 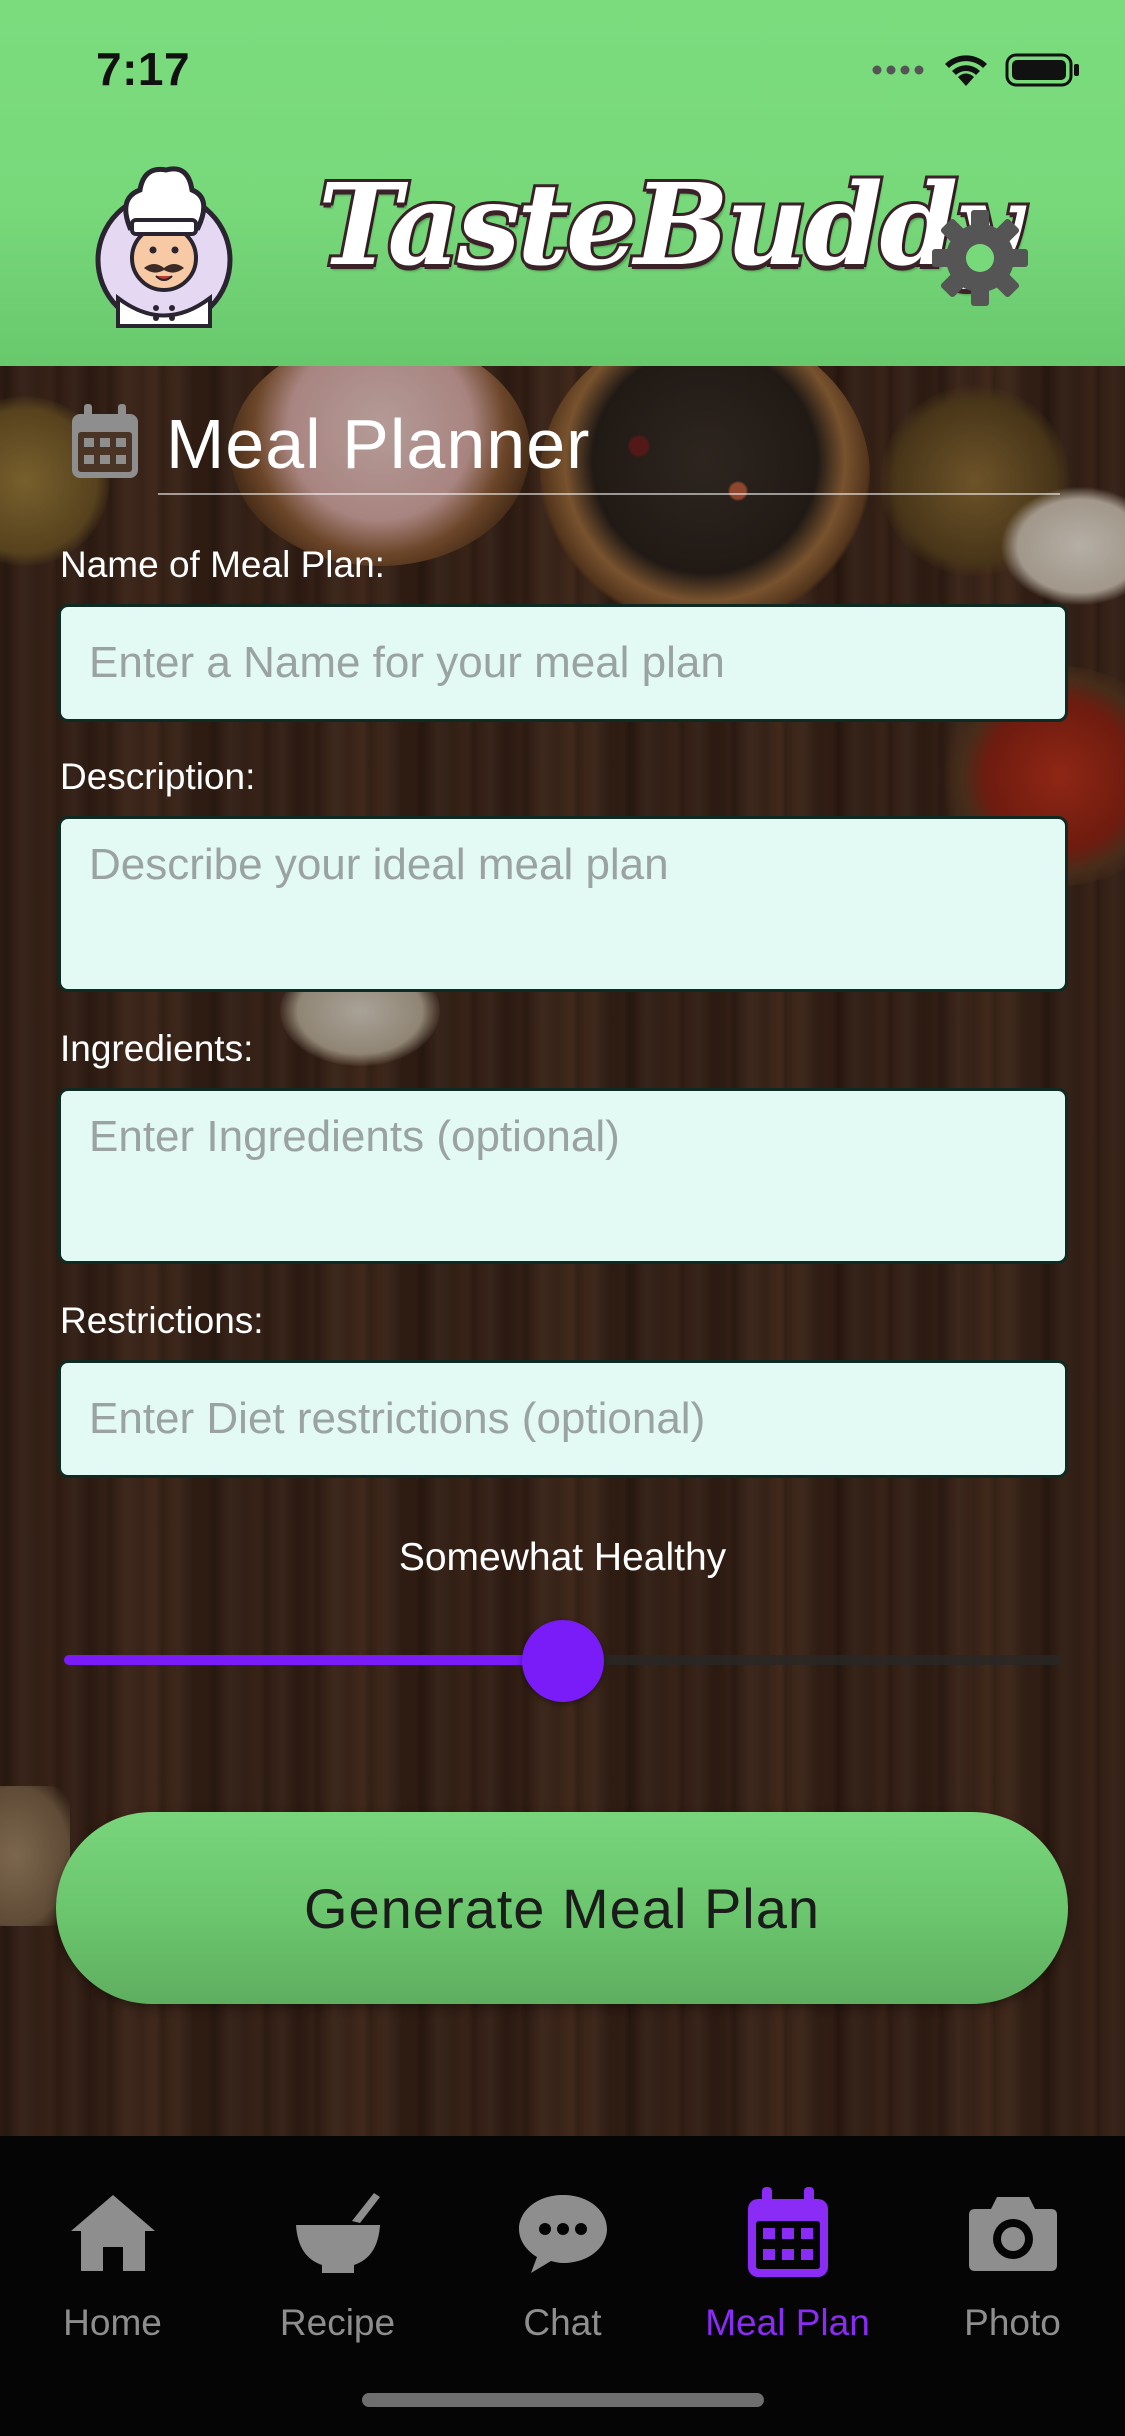 What do you see at coordinates (158, 776) in the screenshot?
I see `description-label: Description:` at bounding box center [158, 776].